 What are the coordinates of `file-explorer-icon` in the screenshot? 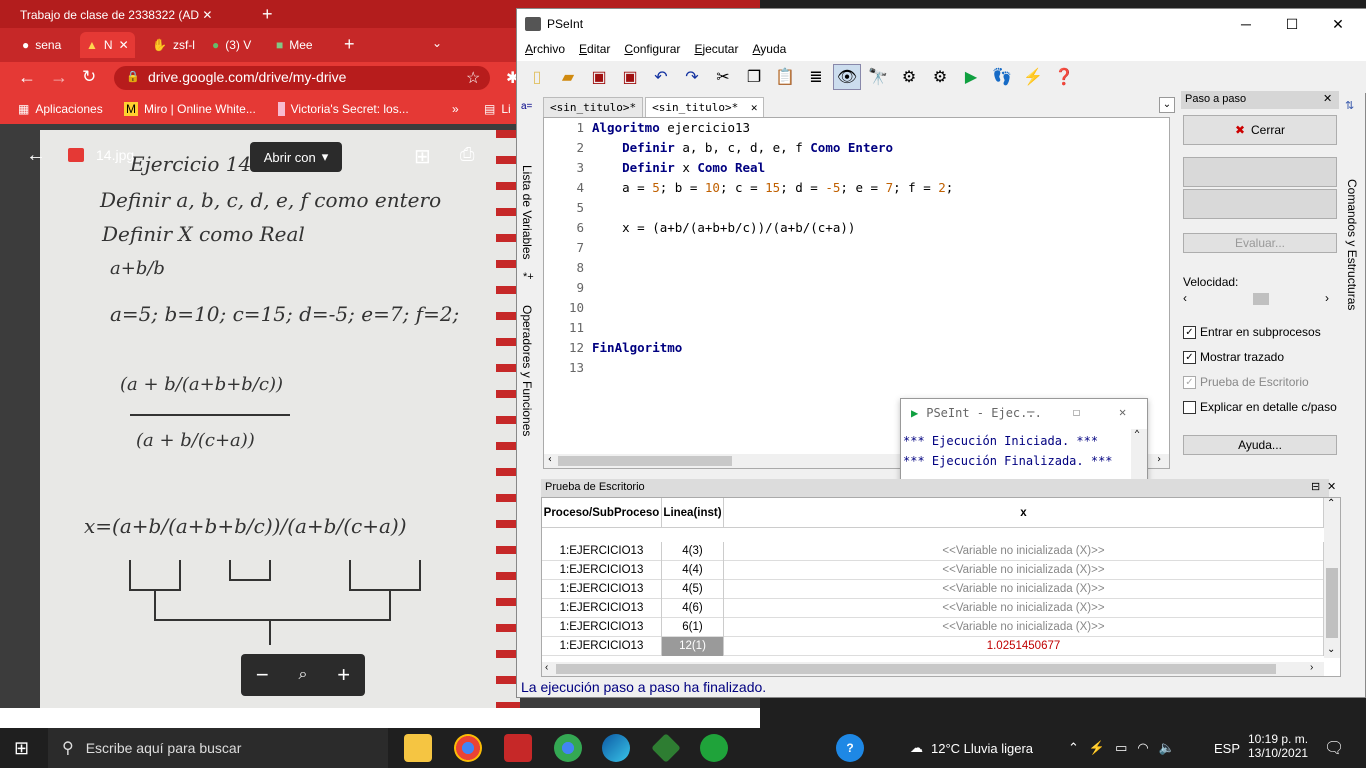 It's located at (418, 748).